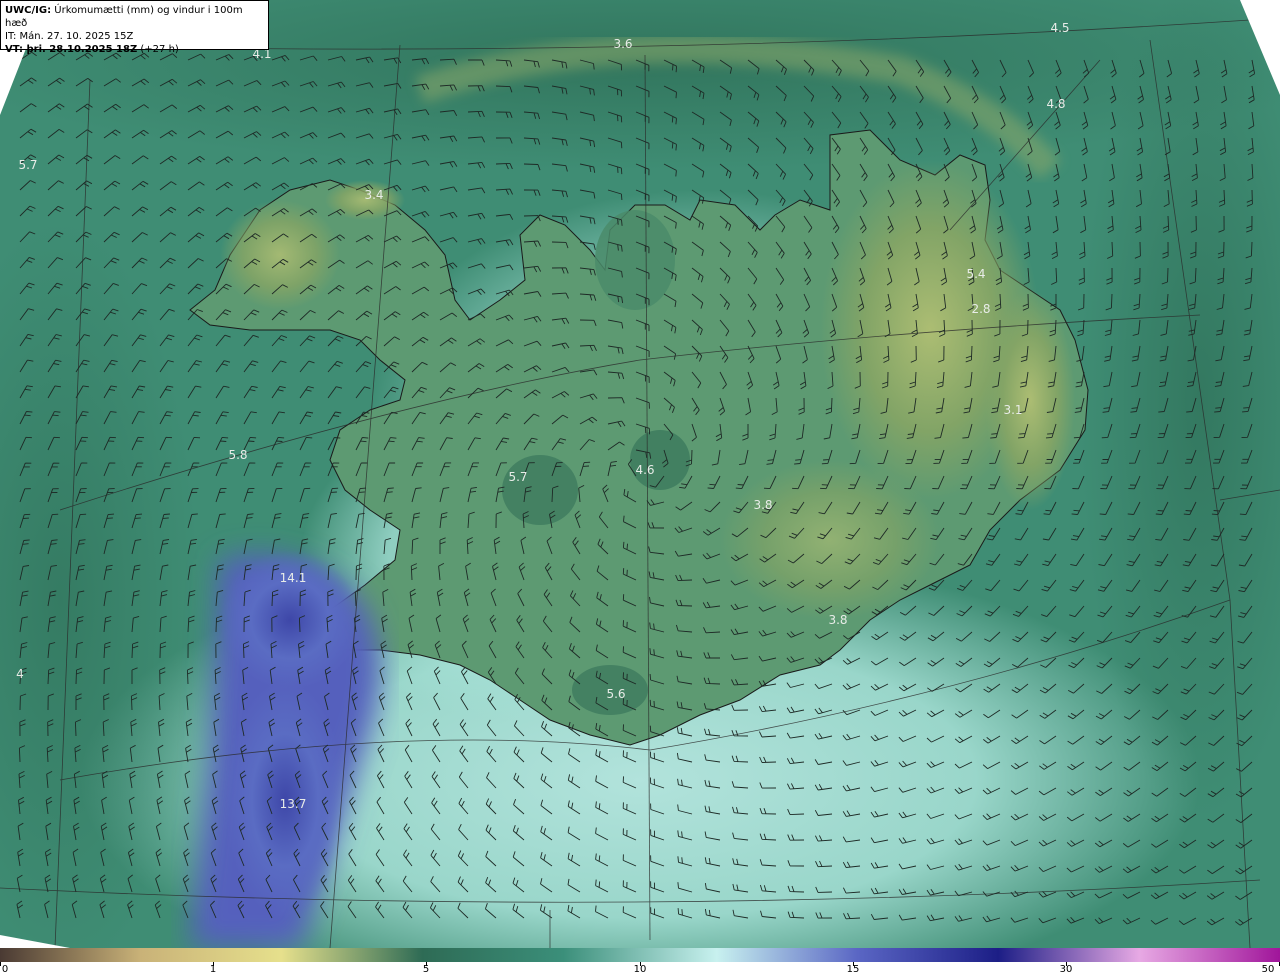 The image size is (1280, 978). Describe the element at coordinates (28, 10) in the screenshot. I see `title-product: UWC/IG:` at that location.